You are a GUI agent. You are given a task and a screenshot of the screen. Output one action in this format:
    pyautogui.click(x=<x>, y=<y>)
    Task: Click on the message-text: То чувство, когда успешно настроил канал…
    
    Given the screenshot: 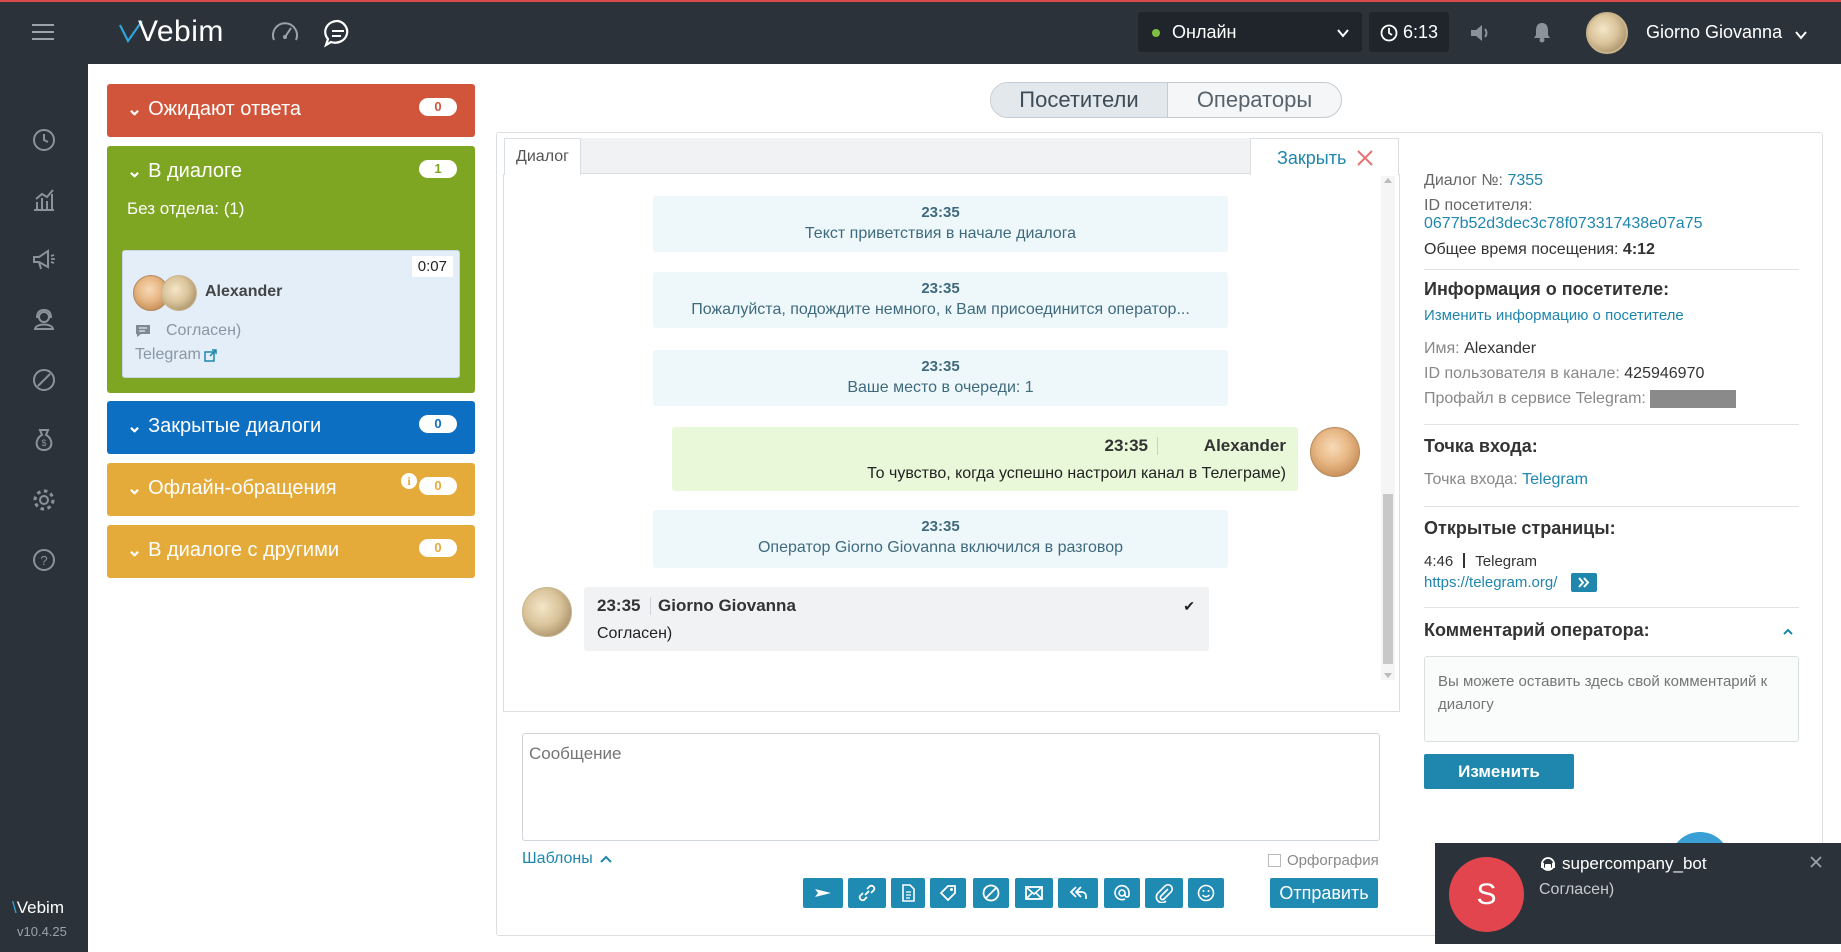 What is the action you would take?
    pyautogui.click(x=1076, y=473)
    